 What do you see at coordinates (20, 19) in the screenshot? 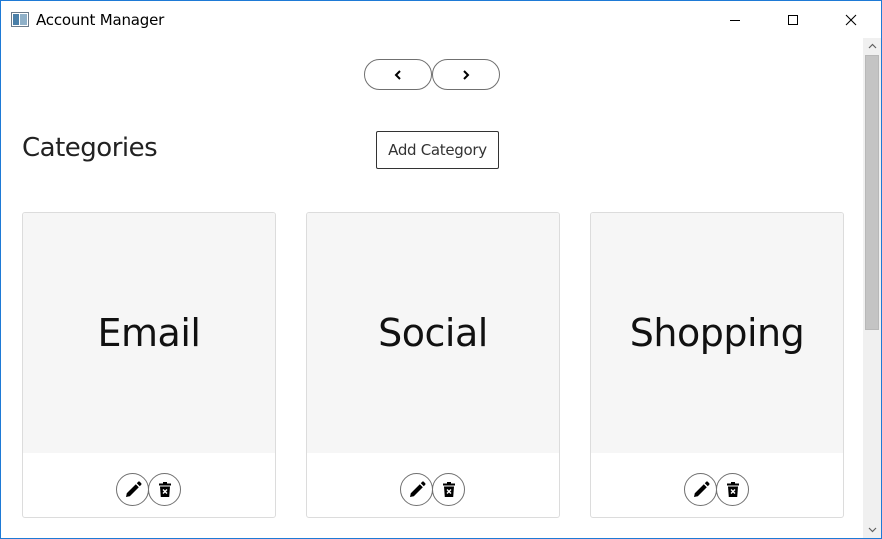
I see `app-icon` at bounding box center [20, 19].